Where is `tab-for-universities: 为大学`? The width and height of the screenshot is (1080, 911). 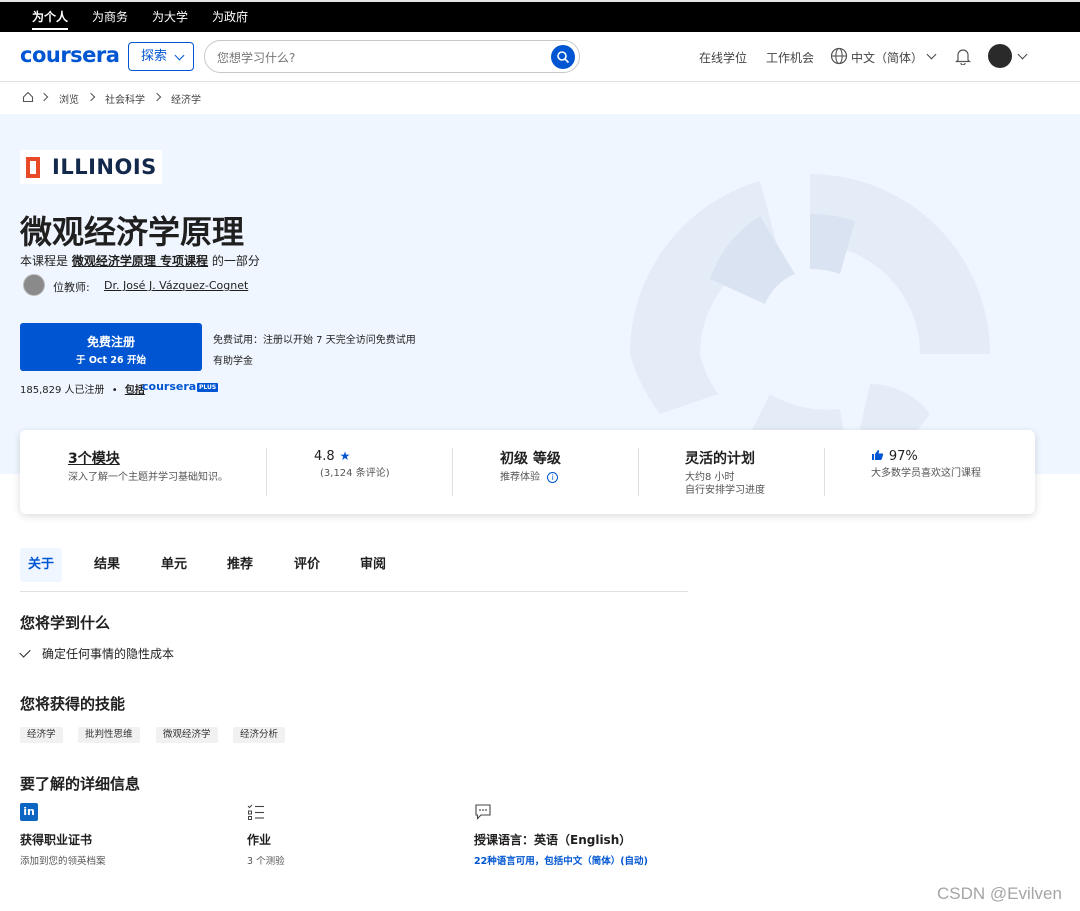
tab-for-universities: 为大学 is located at coordinates (170, 17).